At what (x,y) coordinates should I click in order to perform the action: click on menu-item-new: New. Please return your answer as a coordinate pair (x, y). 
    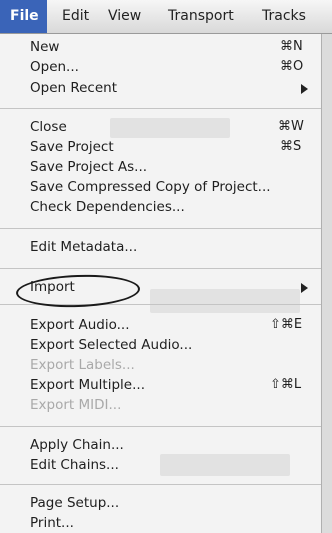
    Looking at the image, I should click on (44, 47).